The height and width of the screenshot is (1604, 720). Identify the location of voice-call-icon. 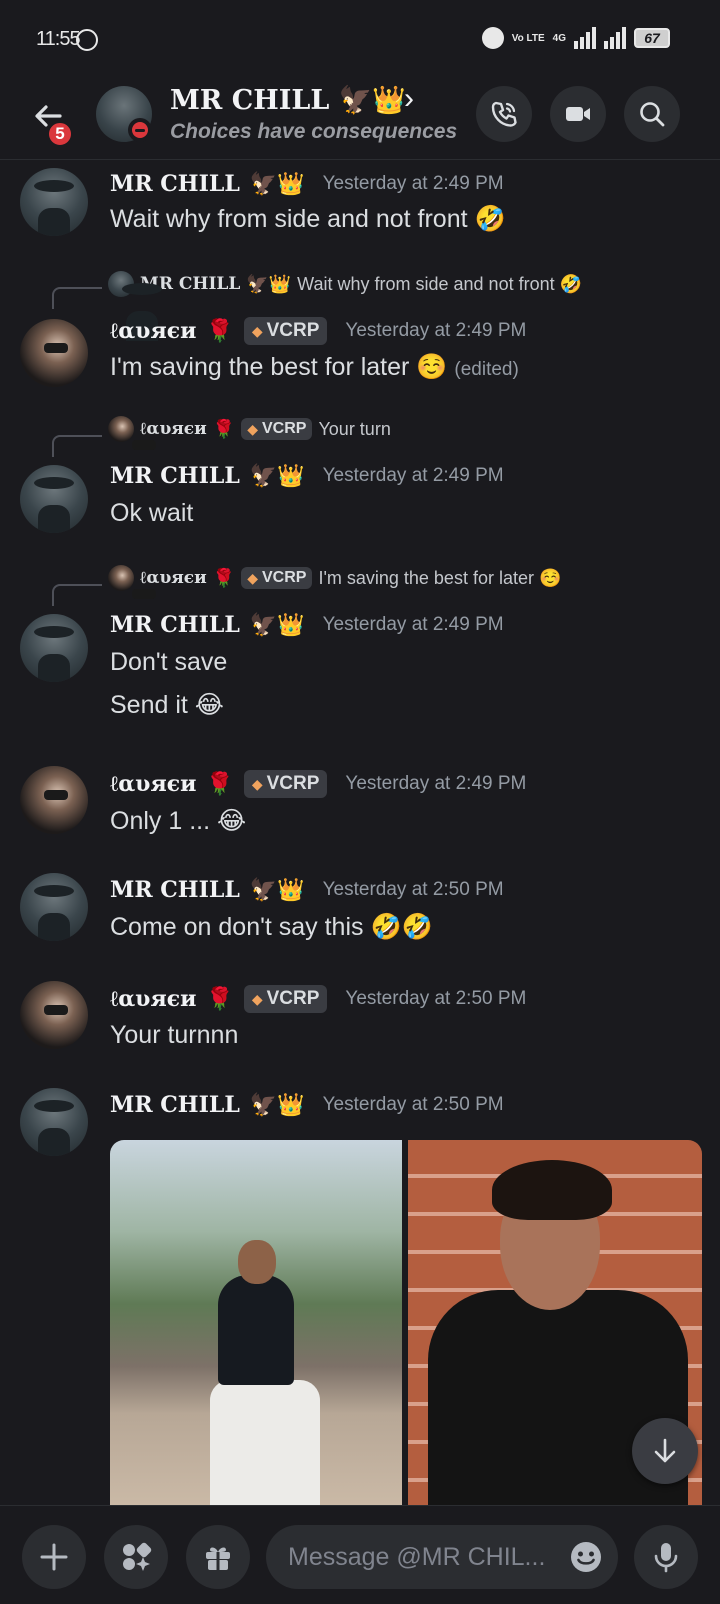
(504, 114).